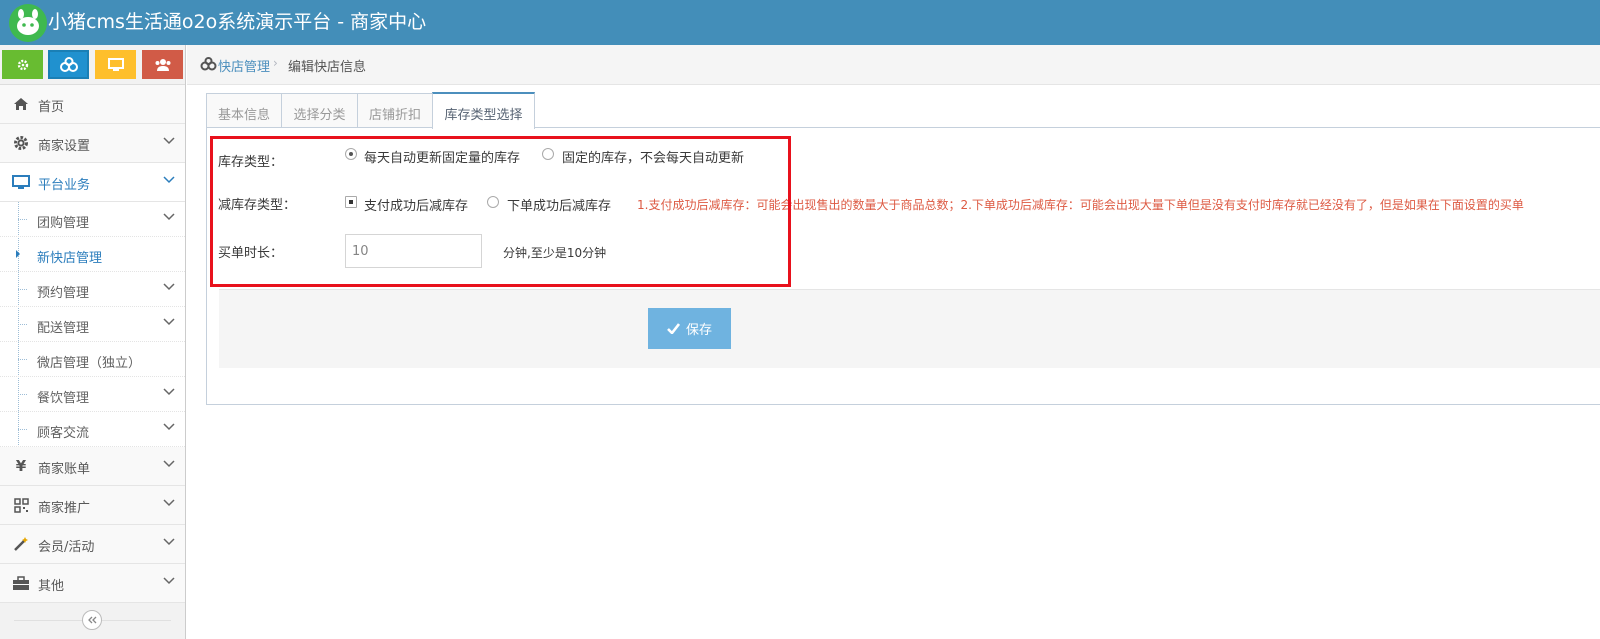 Image resolution: width=1600 pixels, height=639 pixels. I want to click on sidebar-collapse-row, so click(92, 620).